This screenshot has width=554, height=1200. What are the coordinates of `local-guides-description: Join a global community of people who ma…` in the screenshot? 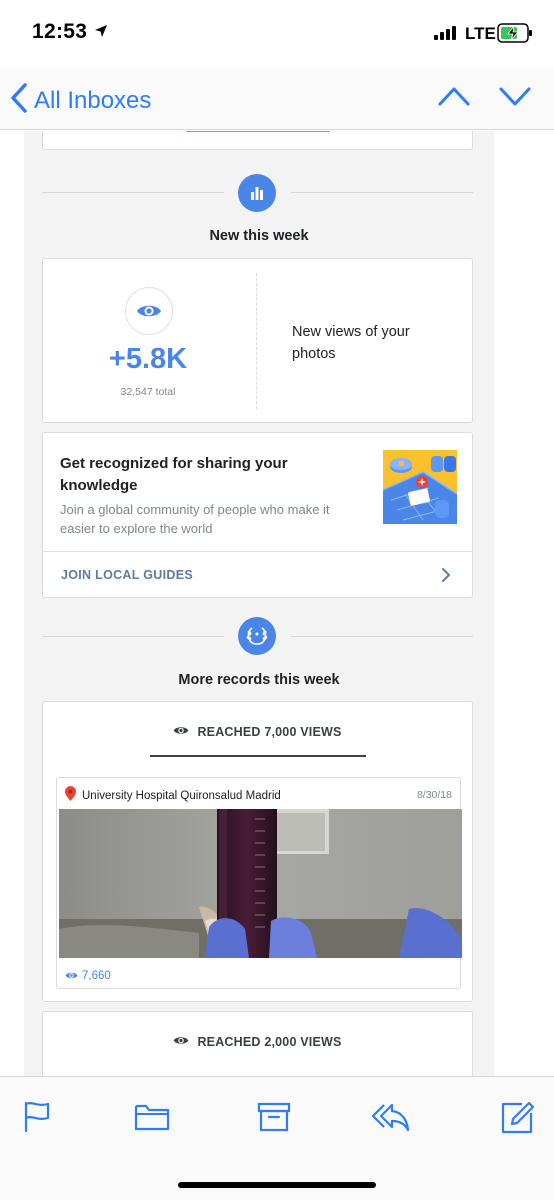 It's located at (195, 519).